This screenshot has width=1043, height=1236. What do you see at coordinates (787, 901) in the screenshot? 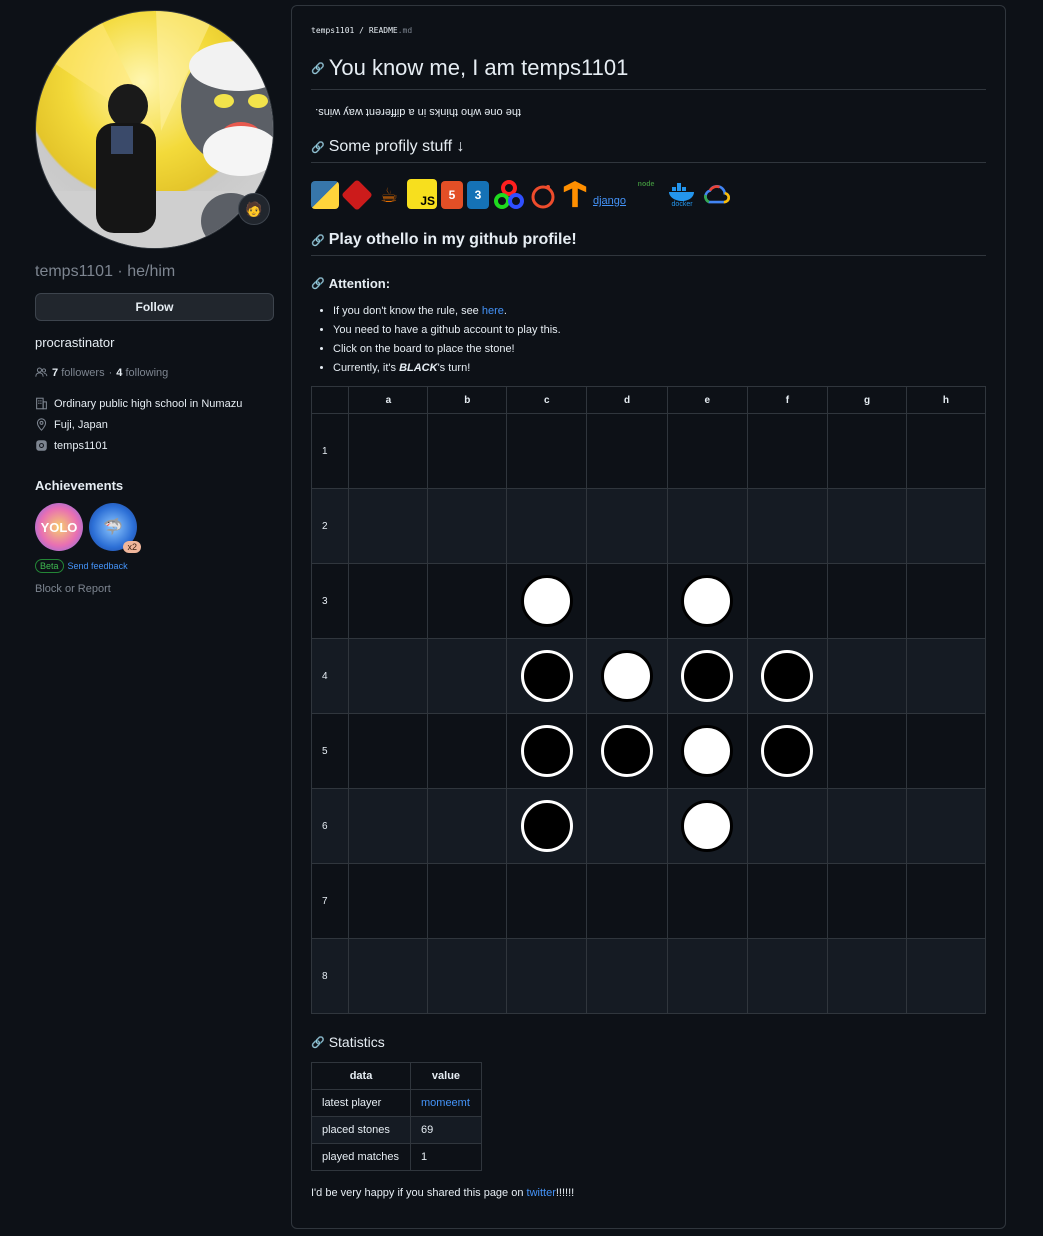
I see `board-cell-f7` at bounding box center [787, 901].